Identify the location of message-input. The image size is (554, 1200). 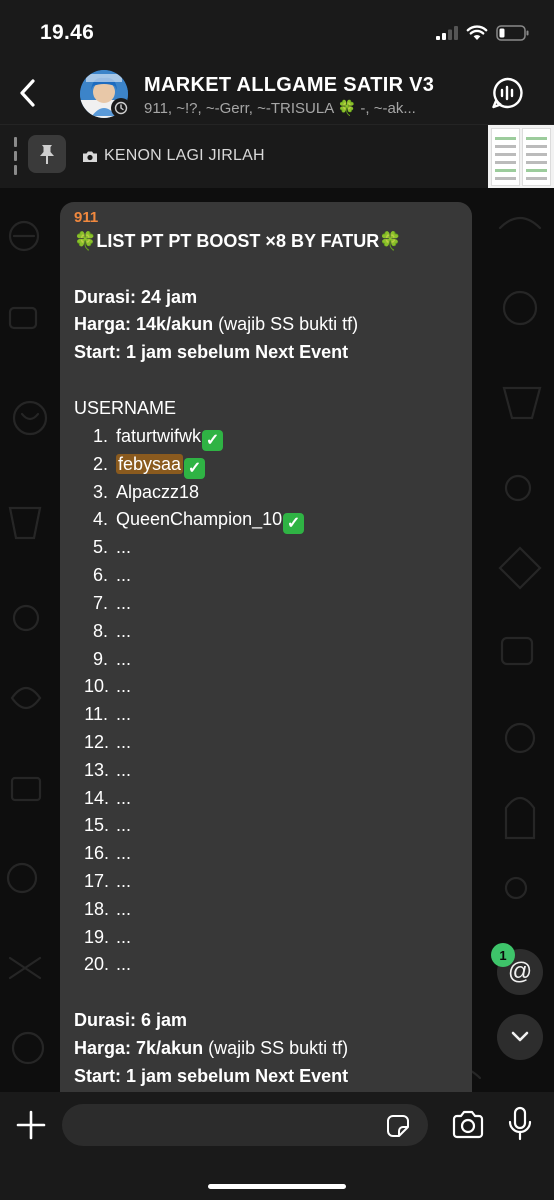
(245, 1125).